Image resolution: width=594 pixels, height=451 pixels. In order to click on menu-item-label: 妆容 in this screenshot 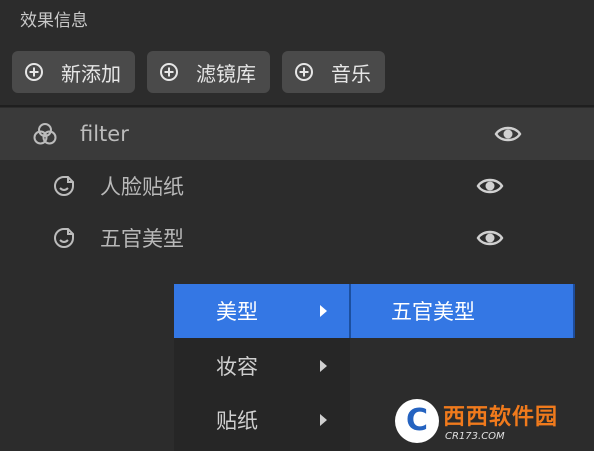, I will do `click(237, 367)`.